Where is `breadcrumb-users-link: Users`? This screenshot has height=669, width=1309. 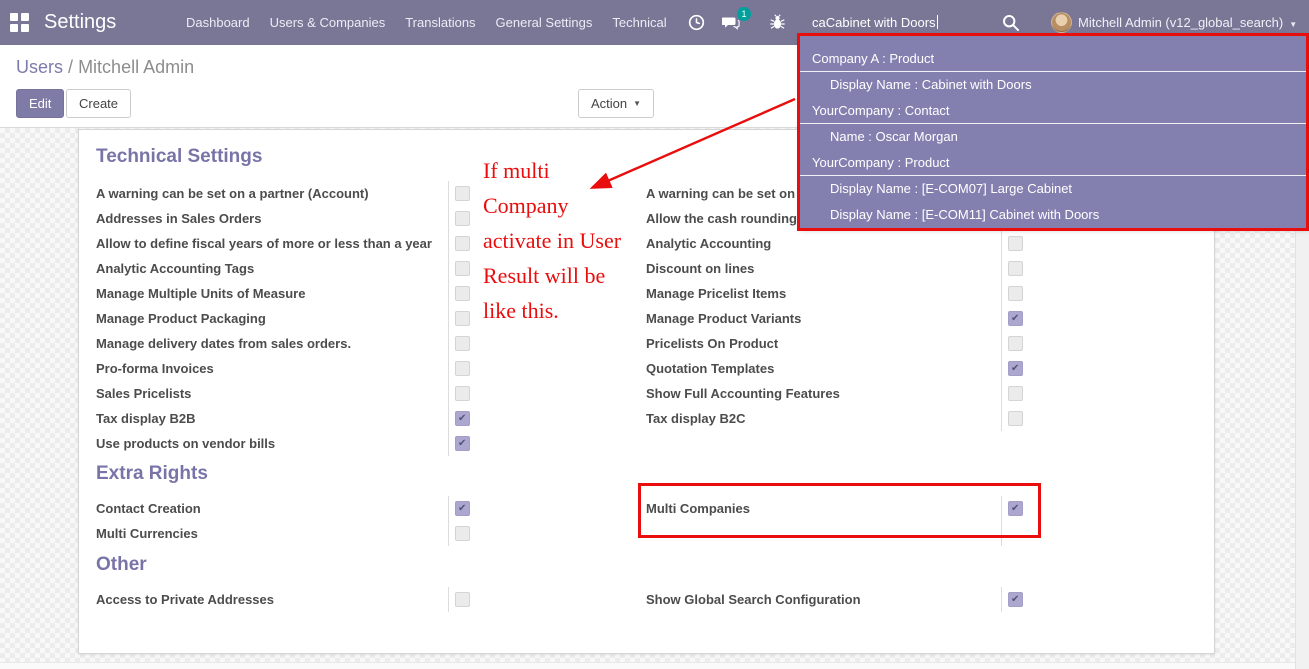 breadcrumb-users-link: Users is located at coordinates (39, 67).